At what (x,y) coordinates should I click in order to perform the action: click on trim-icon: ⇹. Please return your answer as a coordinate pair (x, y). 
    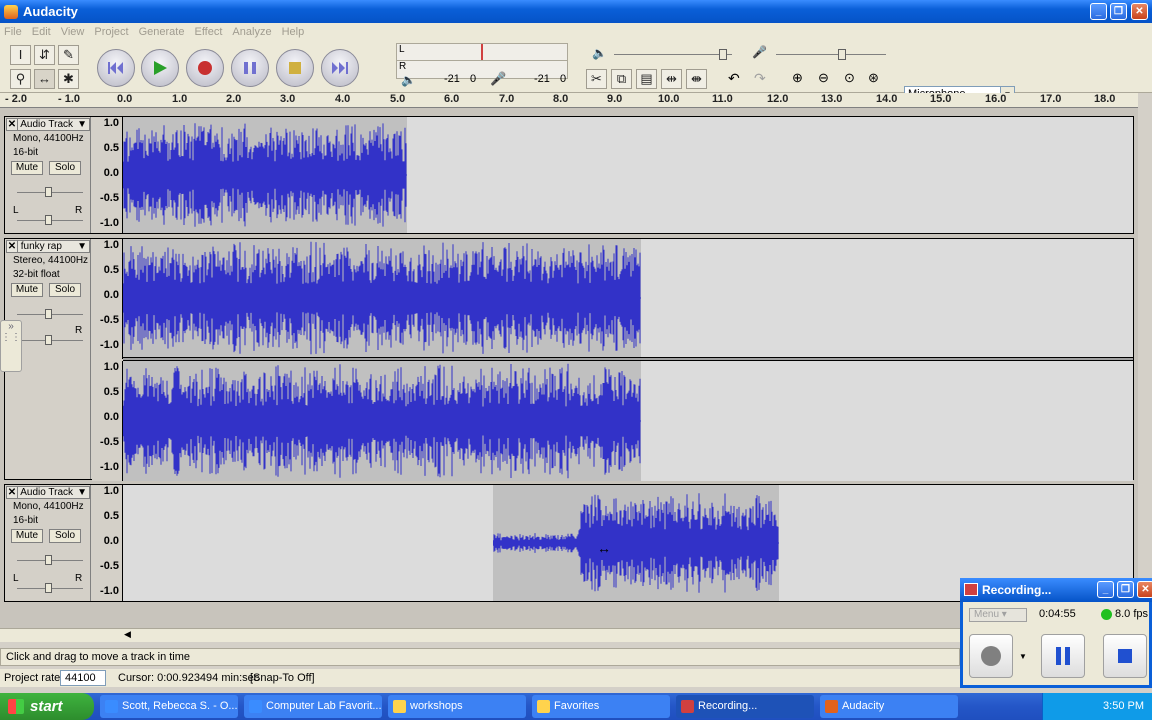
    Looking at the image, I should click on (671, 79).